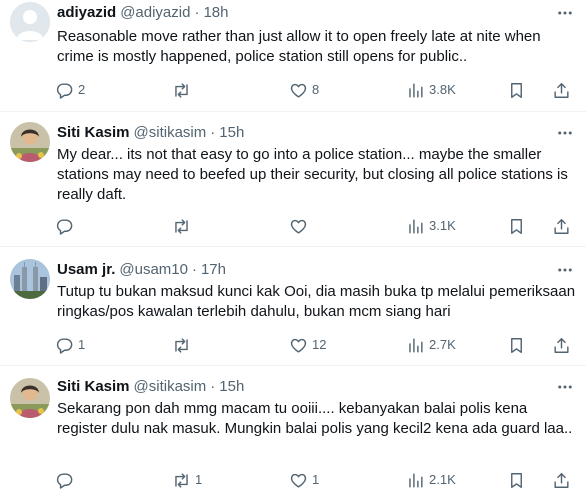 Image resolution: width=586 pixels, height=498 pixels. I want to click on timestamp: 17h, so click(213, 270).